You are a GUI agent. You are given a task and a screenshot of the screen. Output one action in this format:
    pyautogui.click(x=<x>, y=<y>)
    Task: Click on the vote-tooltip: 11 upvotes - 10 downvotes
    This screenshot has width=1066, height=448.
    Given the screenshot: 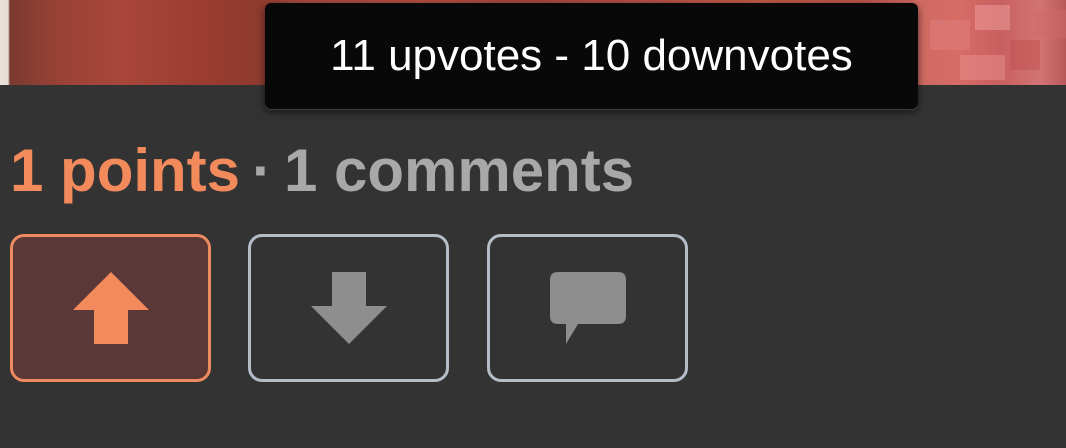 What is the action you would take?
    pyautogui.click(x=591, y=56)
    